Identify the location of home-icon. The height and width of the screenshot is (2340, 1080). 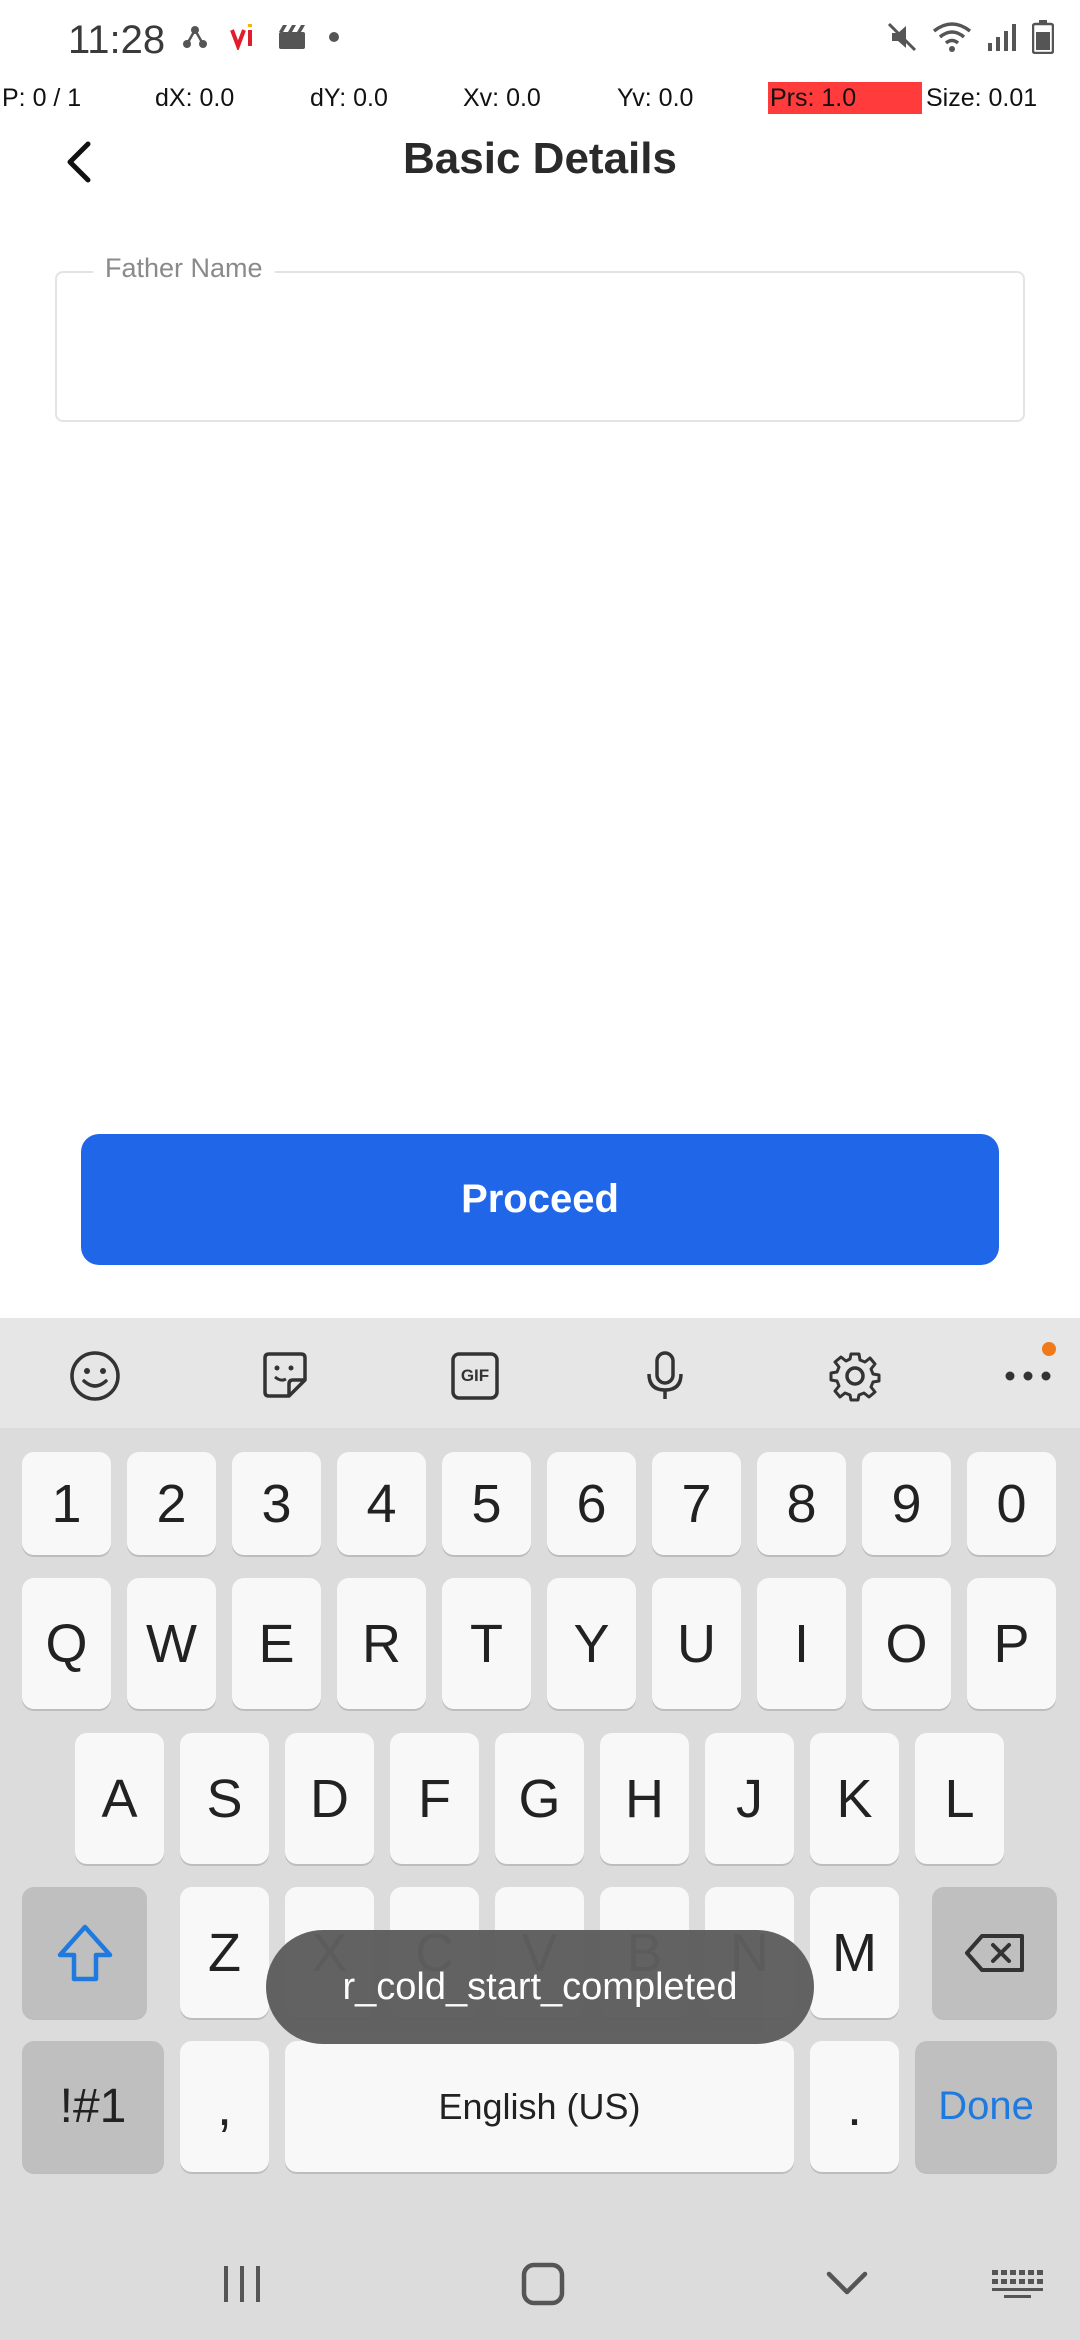
(543, 2284).